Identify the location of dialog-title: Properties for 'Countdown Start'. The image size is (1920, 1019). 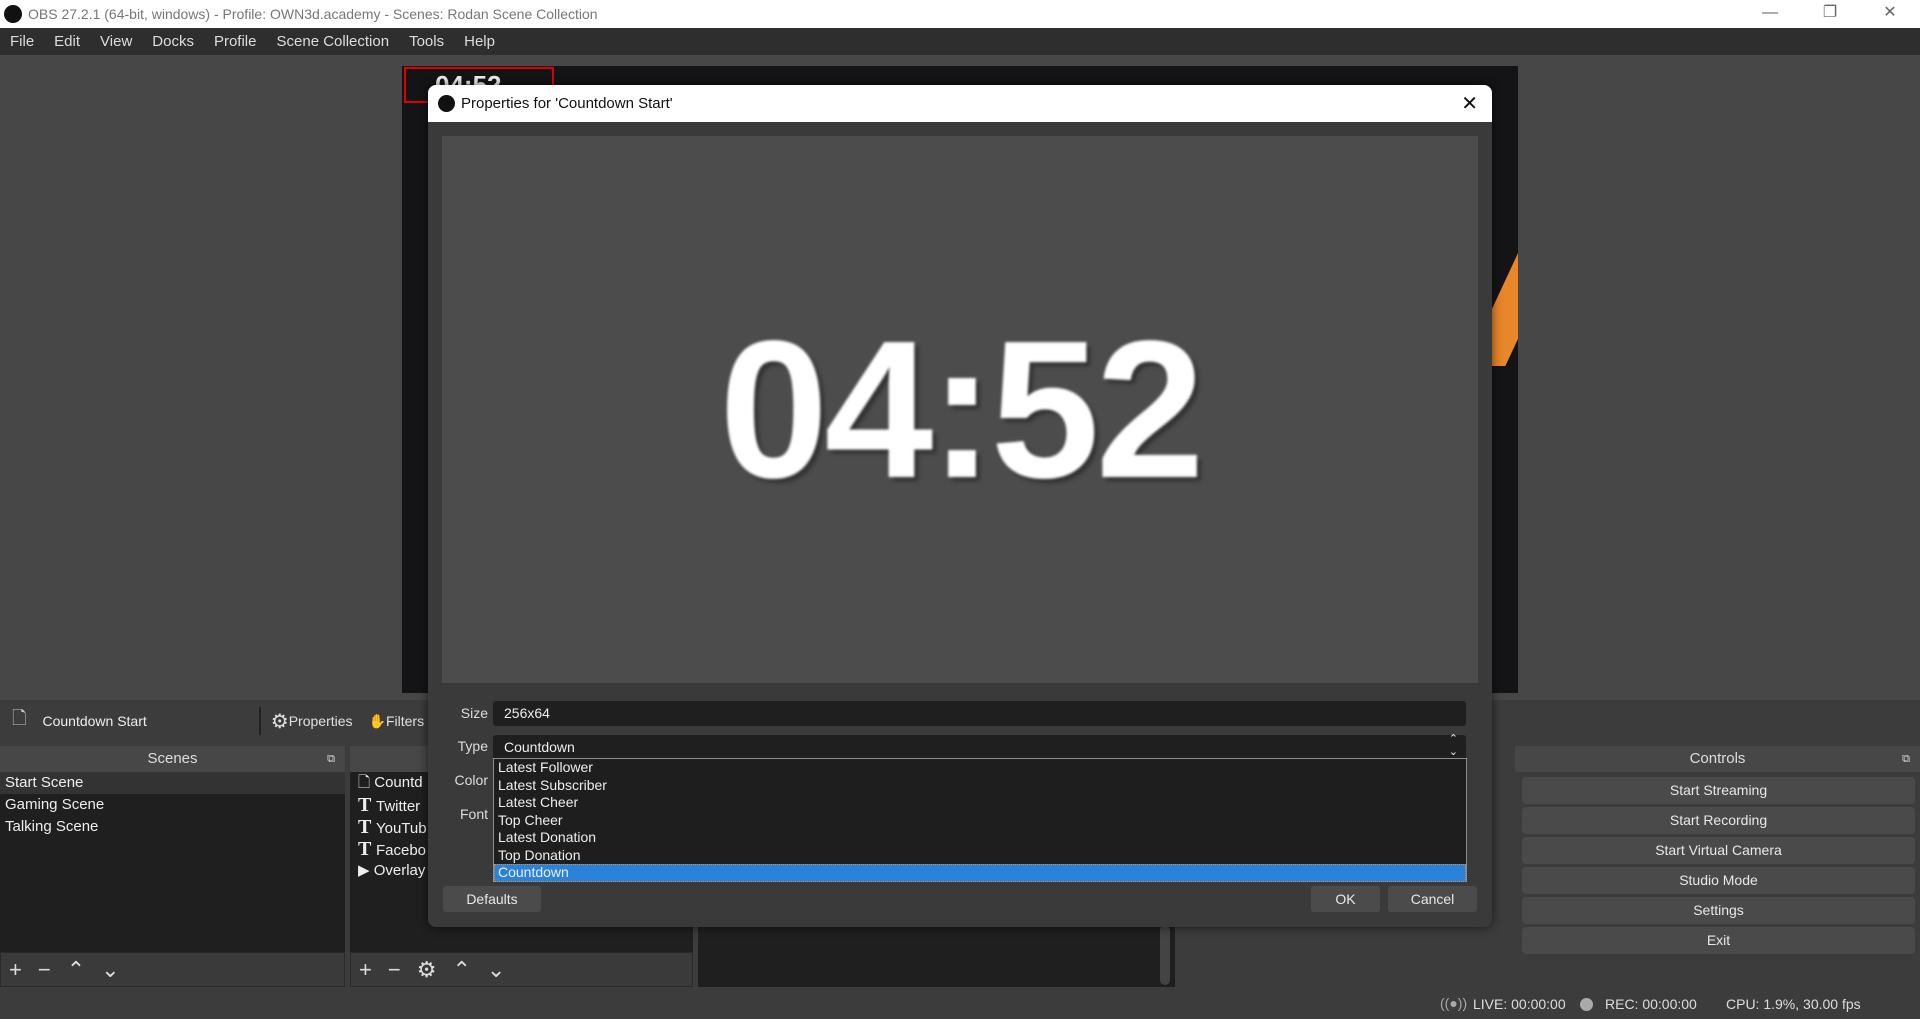
(567, 103).